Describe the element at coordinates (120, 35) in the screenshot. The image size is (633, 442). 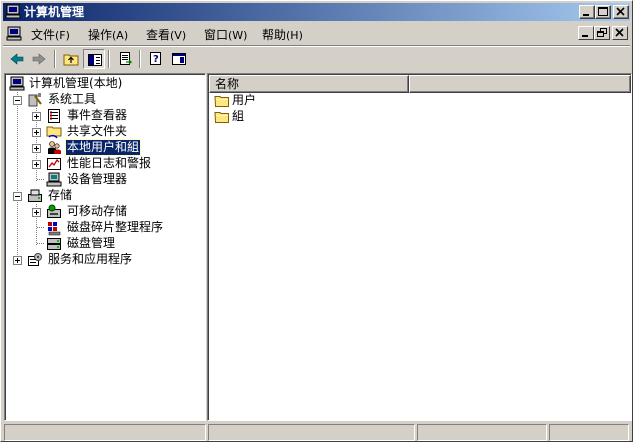
I see `menu-action-hotkey: (A)` at that location.